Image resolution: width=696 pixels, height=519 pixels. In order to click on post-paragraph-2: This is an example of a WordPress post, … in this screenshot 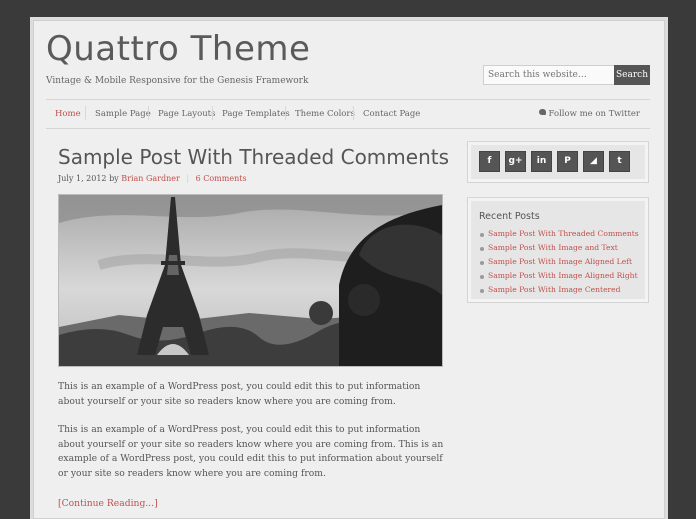, I will do `click(251, 451)`.